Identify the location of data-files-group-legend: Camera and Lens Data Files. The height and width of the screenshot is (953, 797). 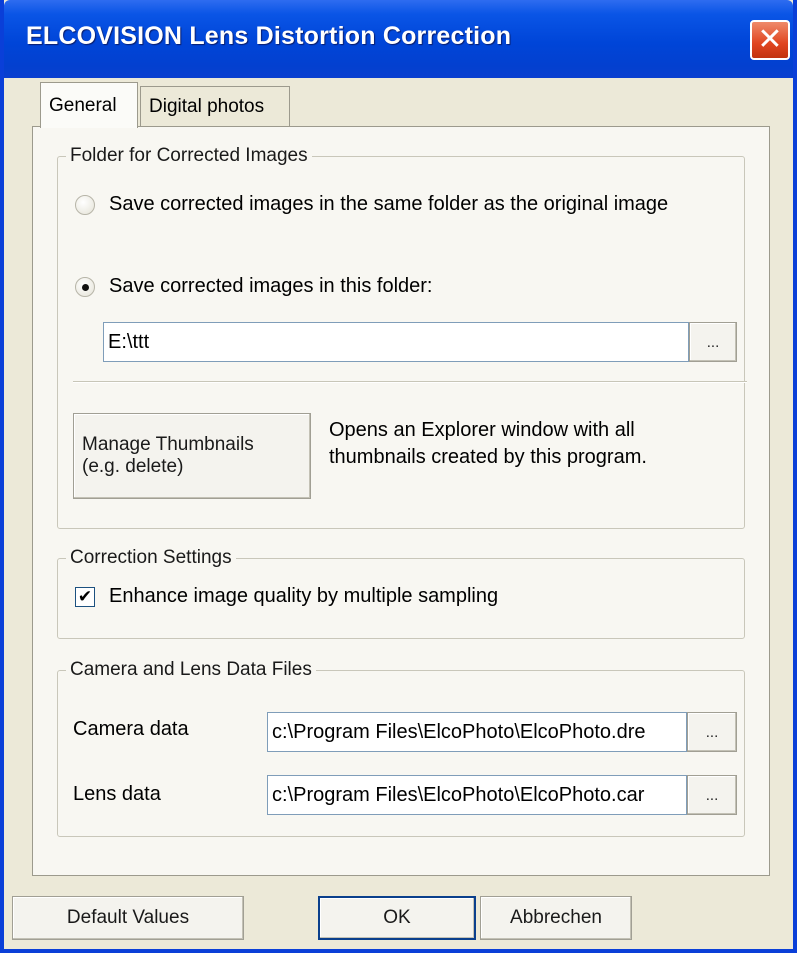
(191, 669).